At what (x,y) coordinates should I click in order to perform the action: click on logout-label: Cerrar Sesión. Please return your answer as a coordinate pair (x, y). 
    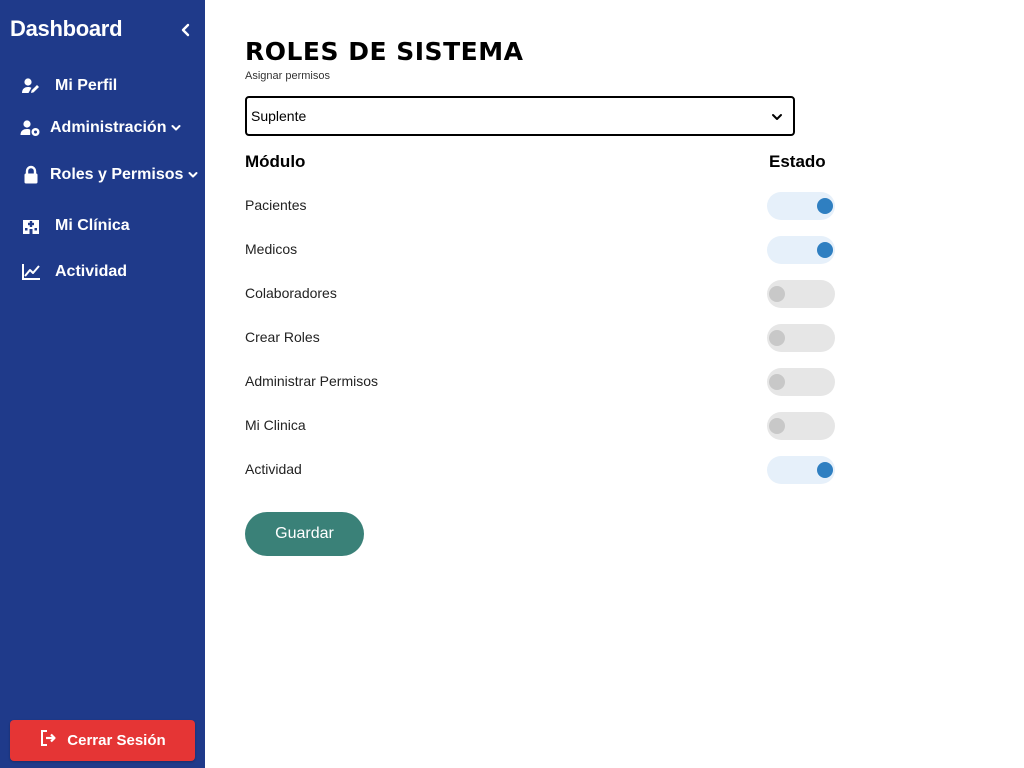
    Looking at the image, I should click on (116, 740).